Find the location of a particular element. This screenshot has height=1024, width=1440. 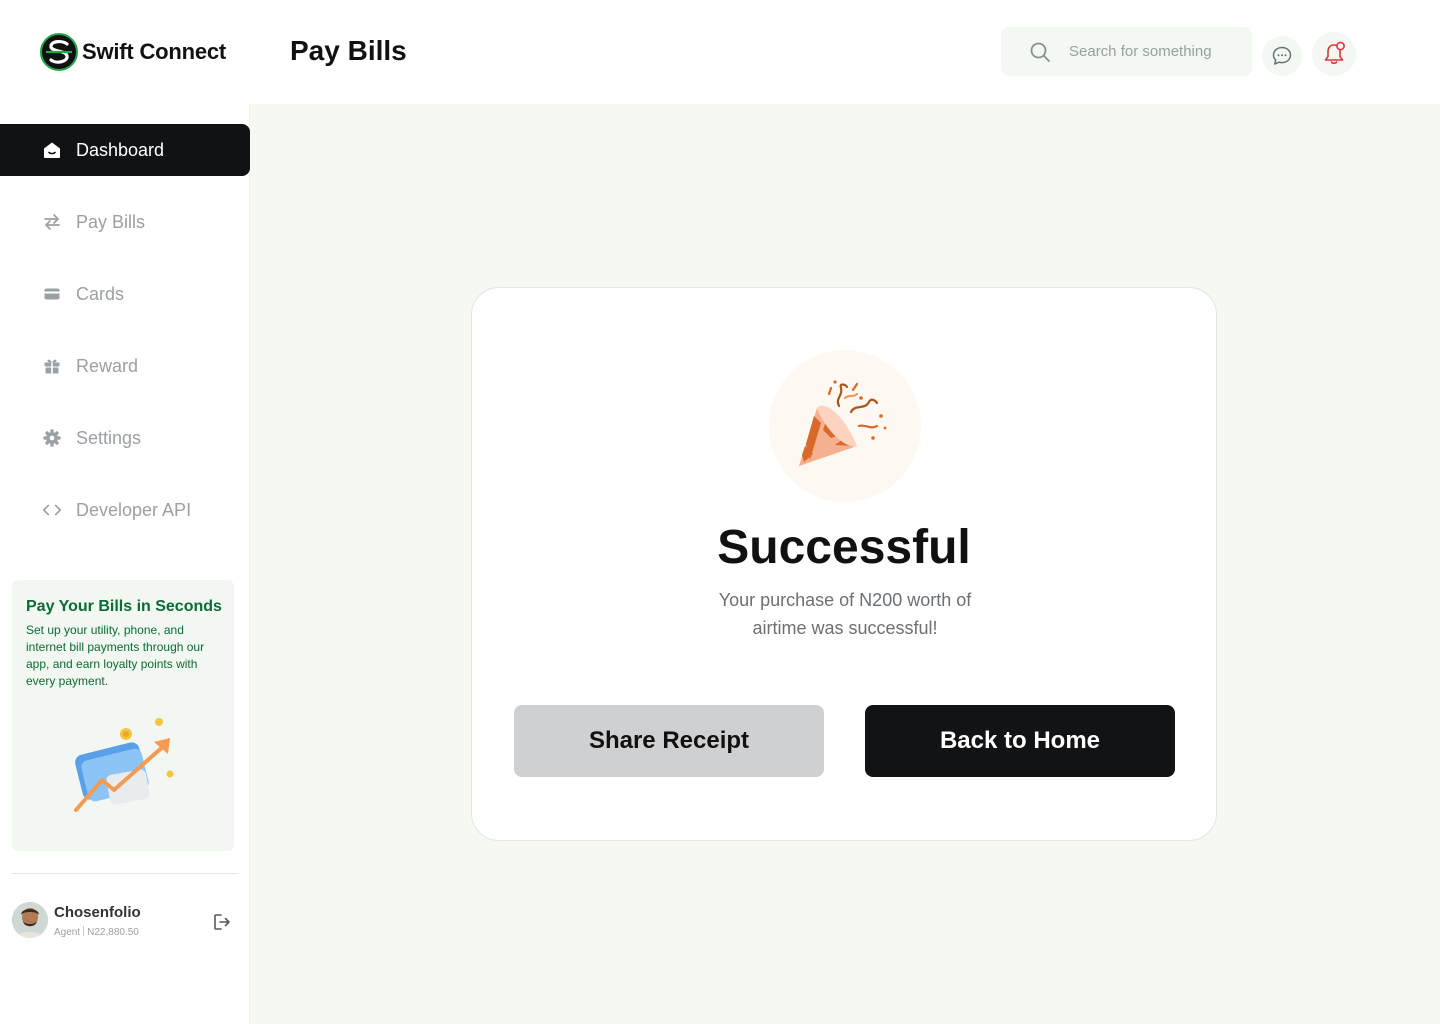

user-profile: Chosenfolio Agent N22,880.50 is located at coordinates (125, 920).